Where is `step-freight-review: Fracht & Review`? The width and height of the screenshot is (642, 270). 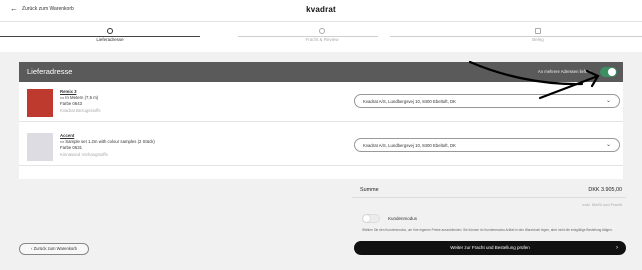
step-freight-review: Fracht & Review is located at coordinates (322, 35).